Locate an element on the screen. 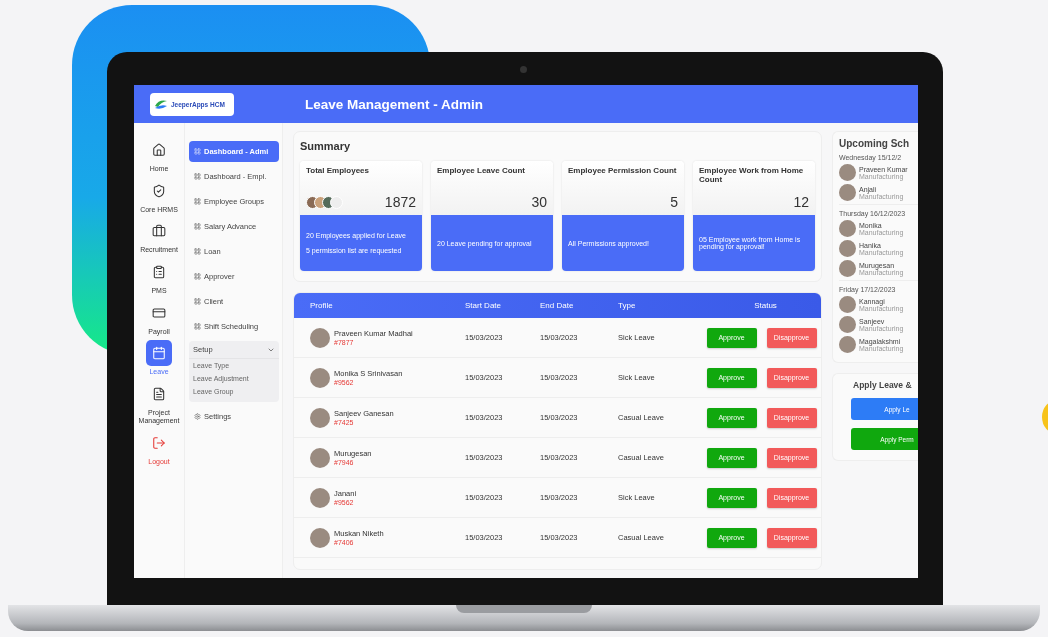 Image resolution: width=1048 pixels, height=637 pixels. calendar-icon is located at coordinates (159, 353).